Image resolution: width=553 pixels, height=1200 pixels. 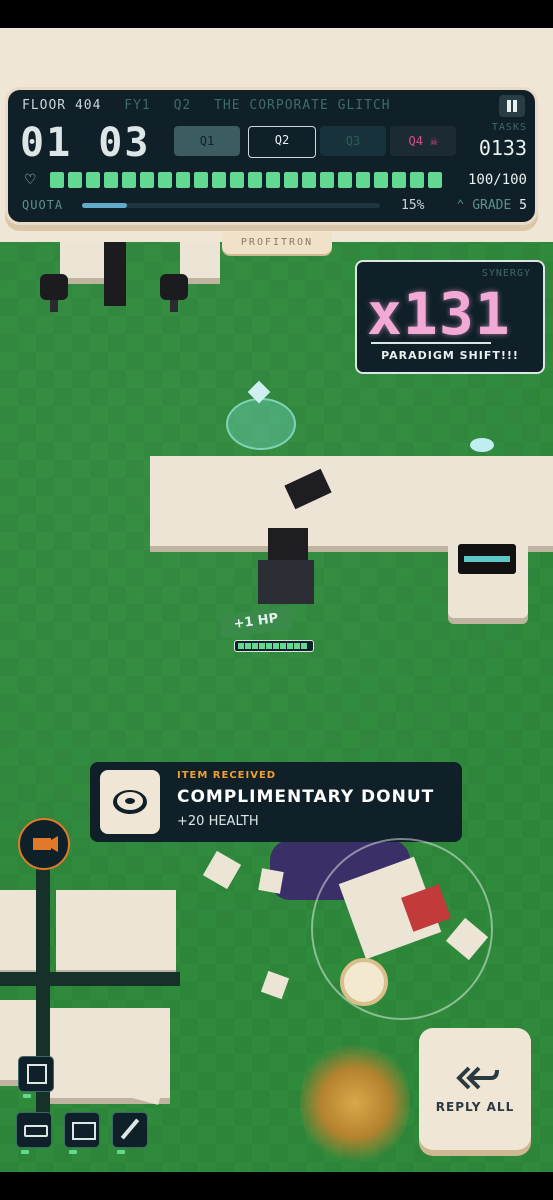 I want to click on reply-all-button: REPLY ALL, so click(x=475, y=1089).